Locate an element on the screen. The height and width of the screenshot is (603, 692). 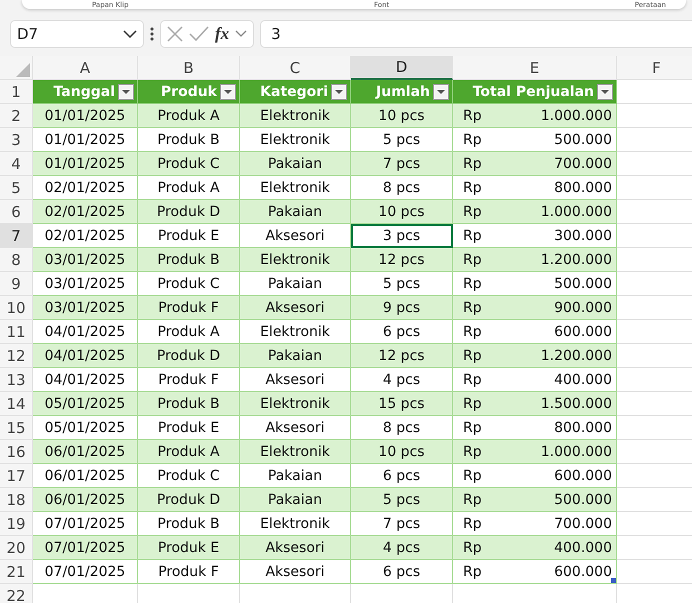
row-header: 17 is located at coordinates (16, 476).